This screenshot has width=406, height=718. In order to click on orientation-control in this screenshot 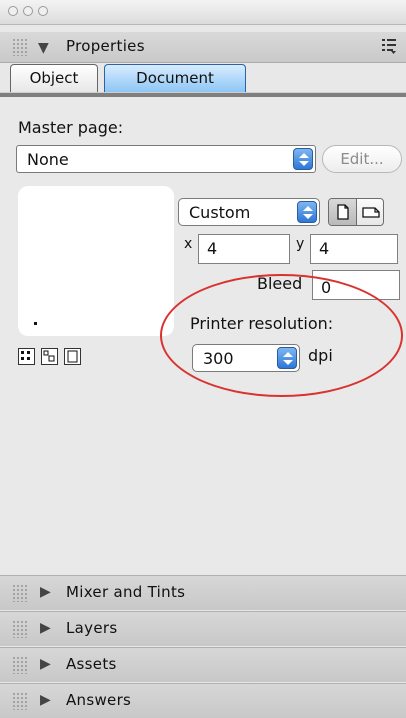, I will do `click(356, 212)`.